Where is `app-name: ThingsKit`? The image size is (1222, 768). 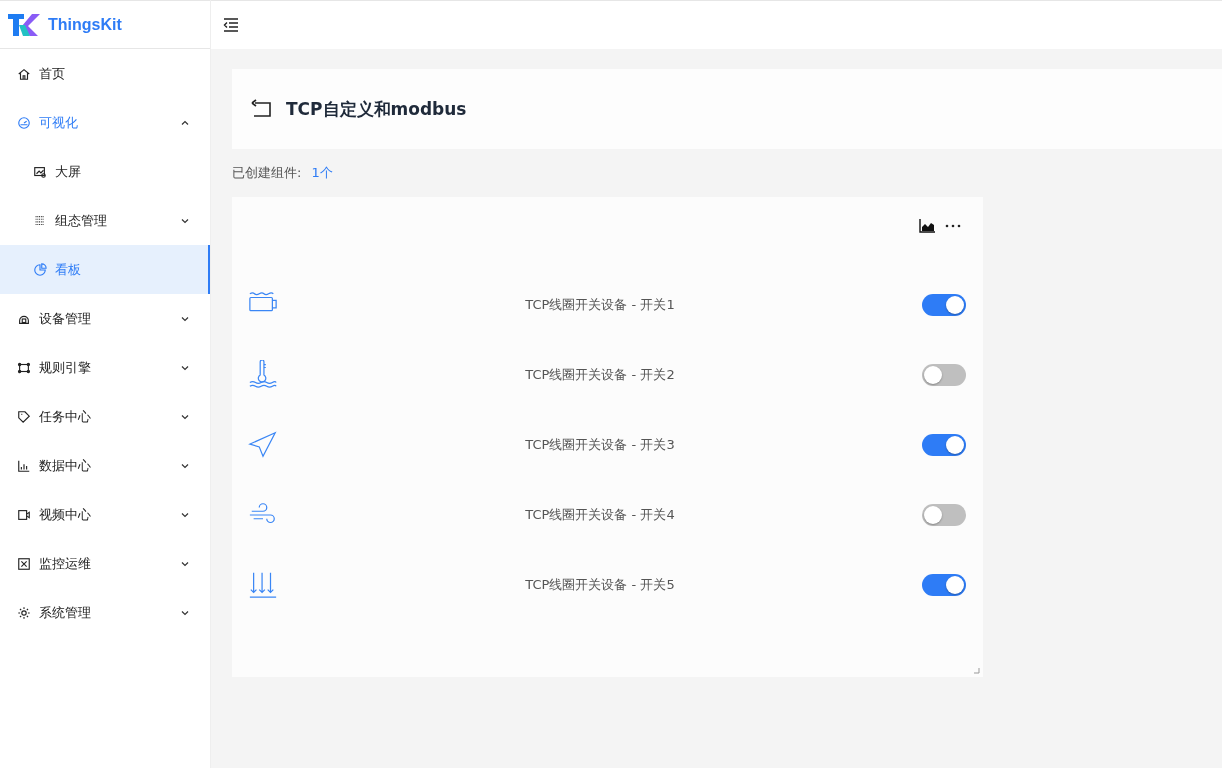
app-name: ThingsKit is located at coordinates (85, 24).